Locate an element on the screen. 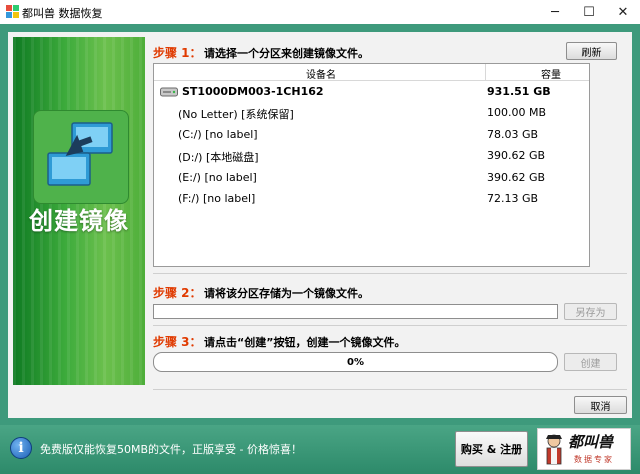 The image size is (640, 474). partition-row: (E:/) [no label] 390.62 GB is located at coordinates (371, 178).